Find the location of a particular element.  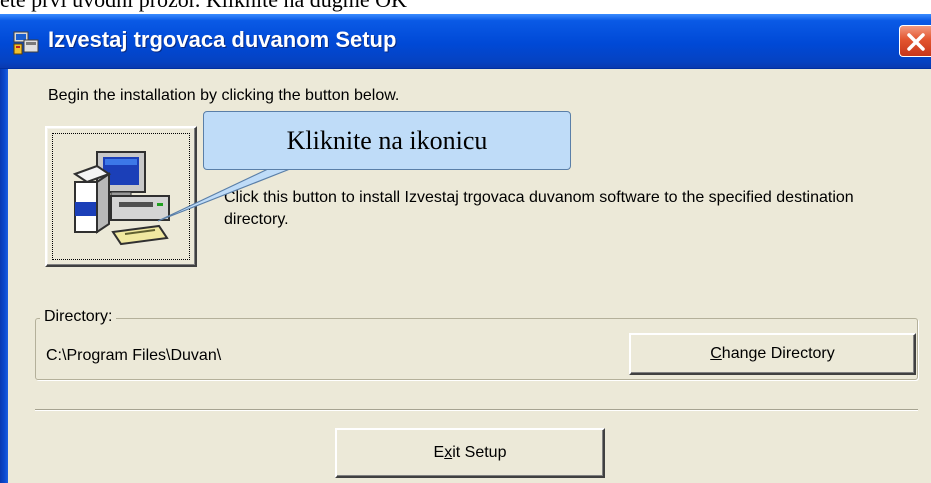

directory-path: C:\Program Files\Duvan\ is located at coordinates (134, 355).